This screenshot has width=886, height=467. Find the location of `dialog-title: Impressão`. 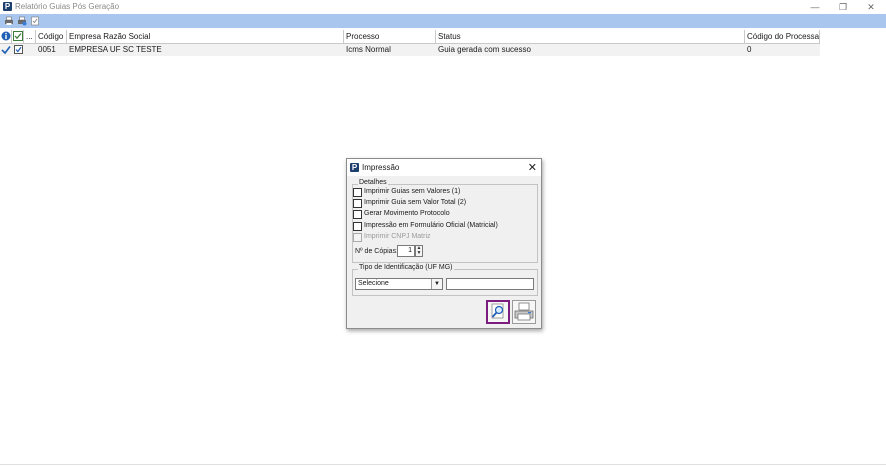

dialog-title: Impressão is located at coordinates (381, 167).